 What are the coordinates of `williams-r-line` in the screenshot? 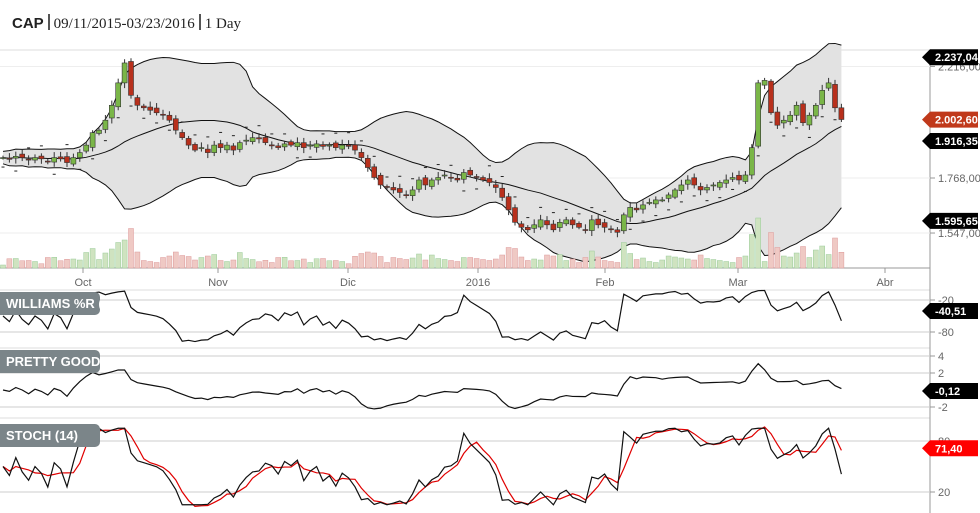 It's located at (422, 316).